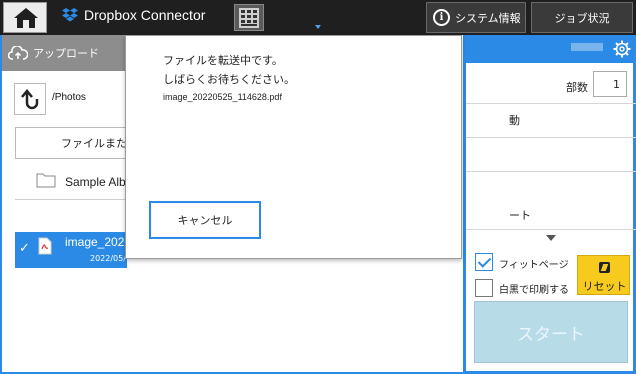 Image resolution: width=636 pixels, height=374 pixels. Describe the element at coordinates (484, 262) in the screenshot. I see `fit-page-checkbox` at that location.